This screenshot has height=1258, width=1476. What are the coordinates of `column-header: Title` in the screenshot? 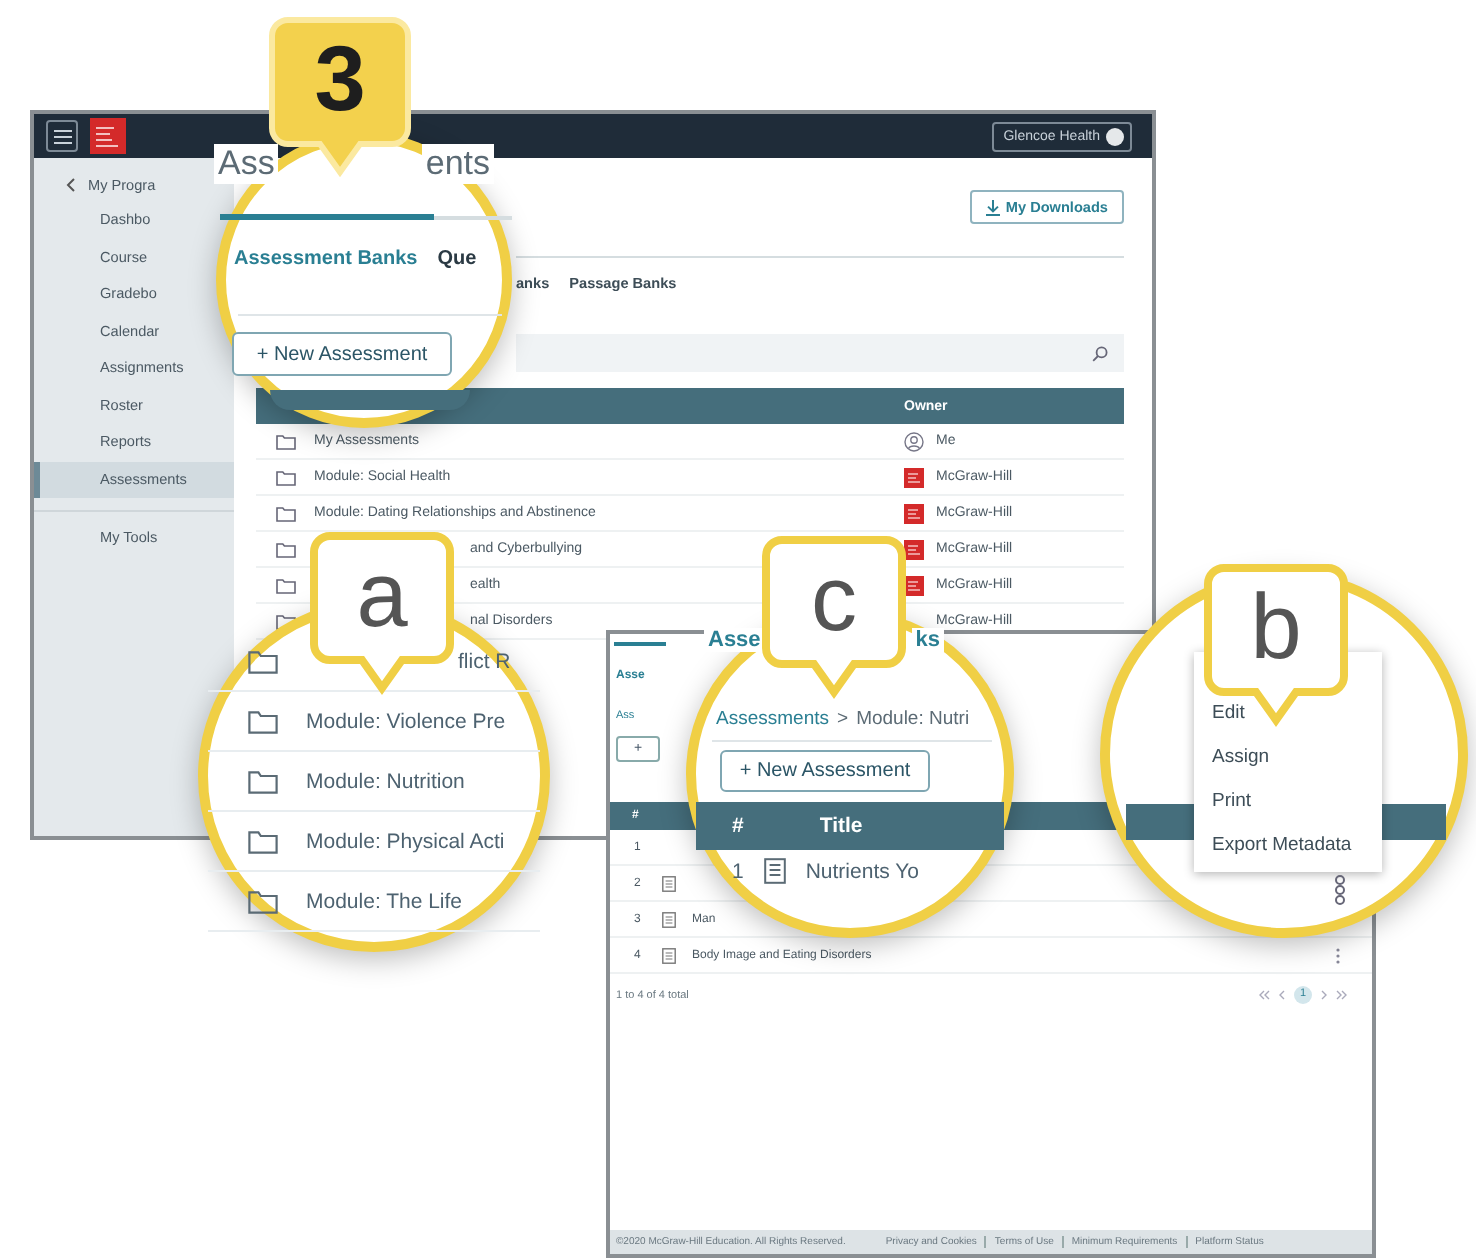 It's located at (841, 826).